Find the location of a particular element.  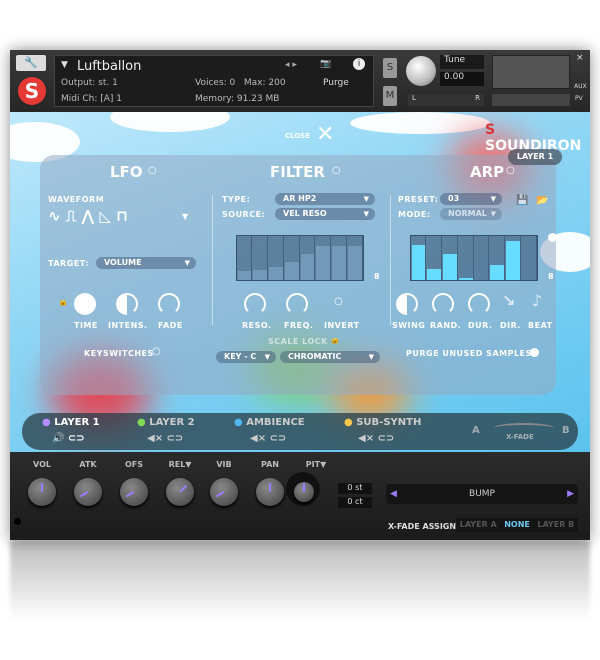

layer-tab-4: ● SUB-SYNTH is located at coordinates (382, 422).